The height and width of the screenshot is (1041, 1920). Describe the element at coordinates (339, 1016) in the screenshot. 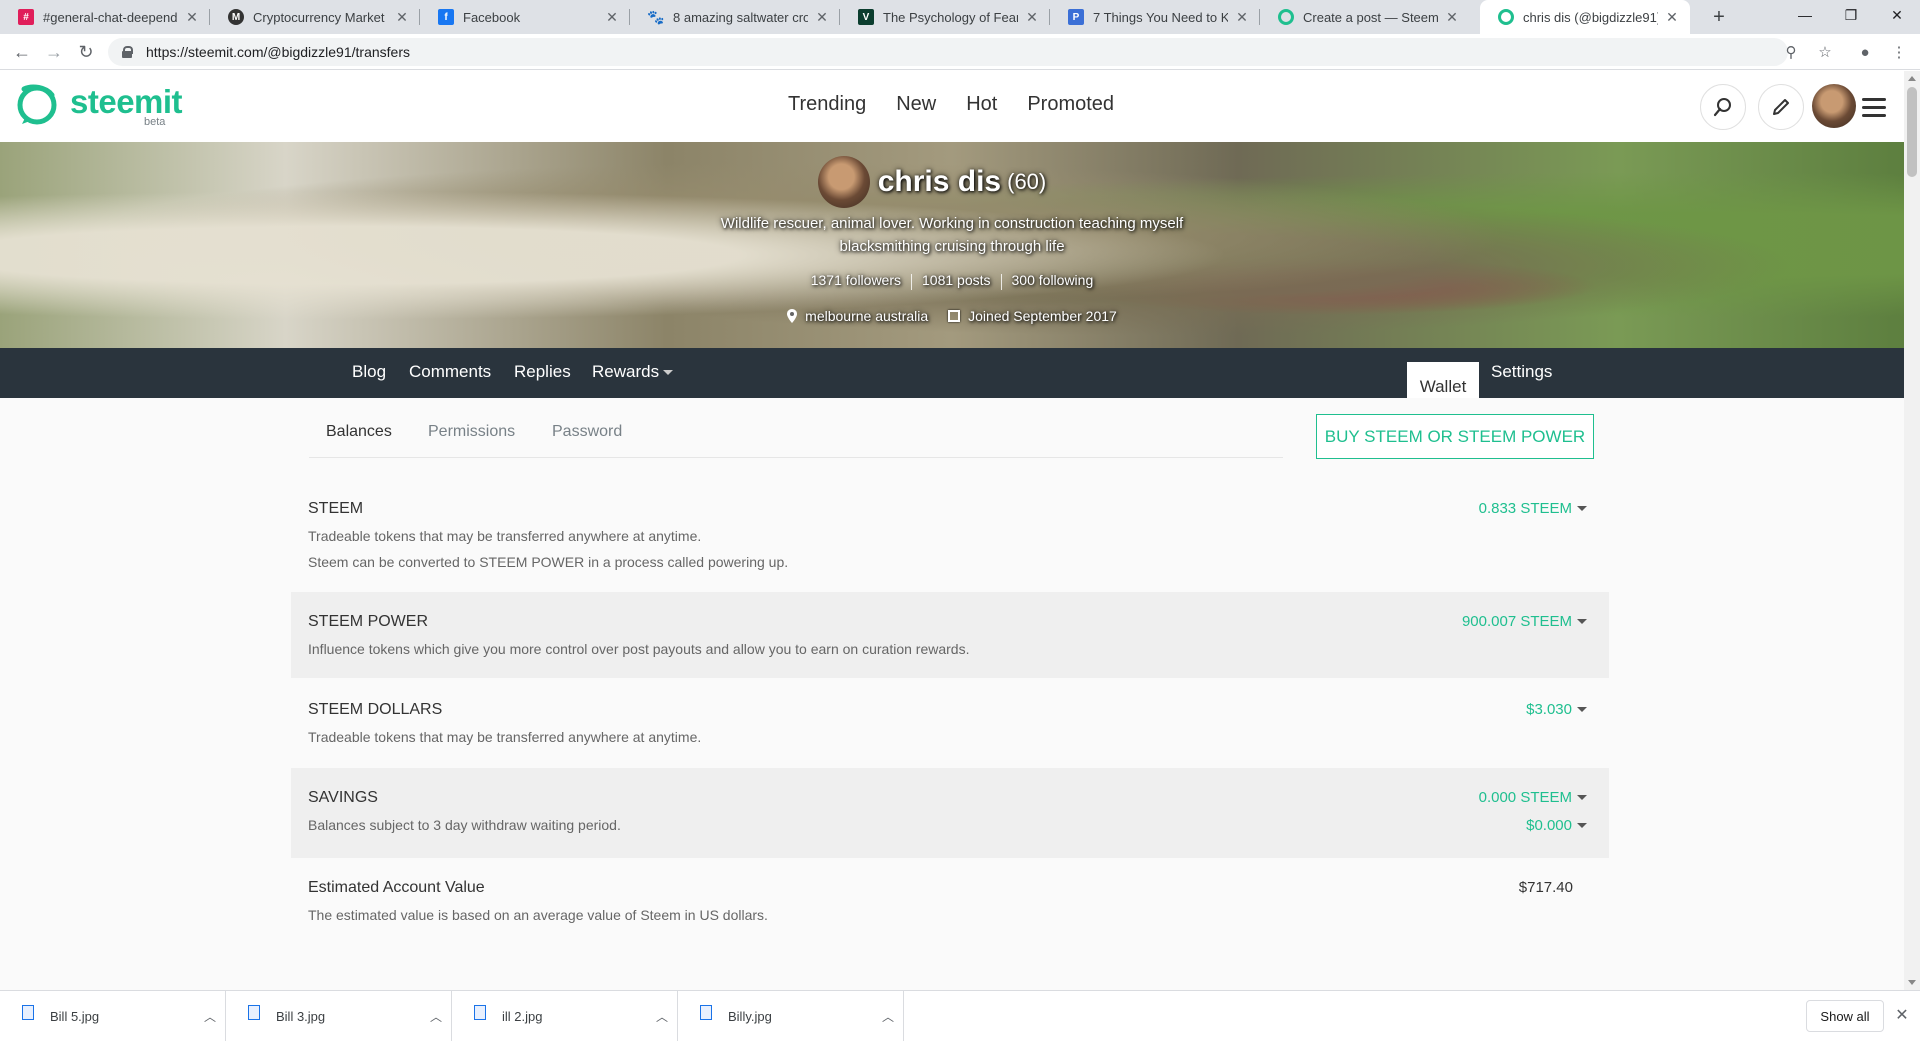

I see `download-item: Bill 3.jpg ︿` at that location.